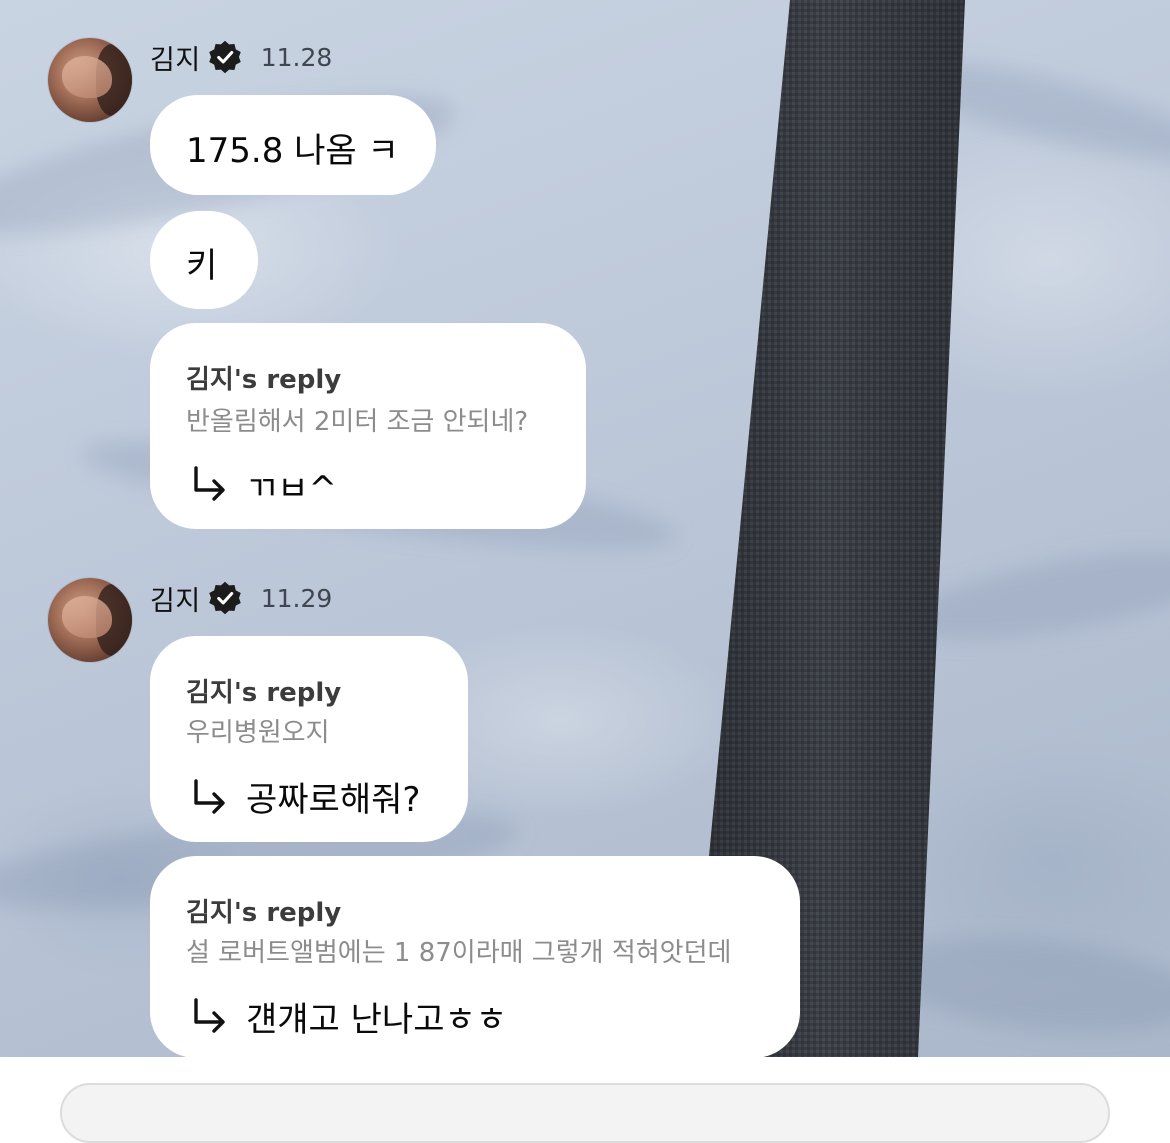 The width and height of the screenshot is (1170, 1143). I want to click on timestamp: 11.28, so click(296, 57).